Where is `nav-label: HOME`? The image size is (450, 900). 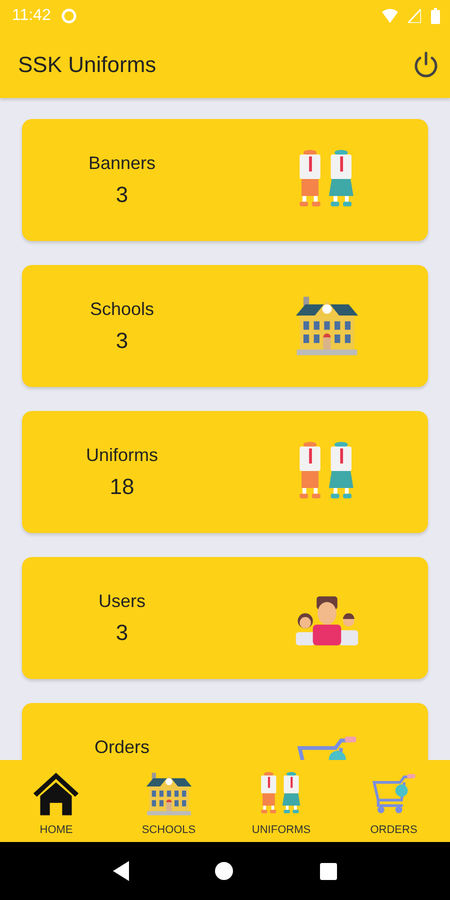 nav-label: HOME is located at coordinates (56, 830).